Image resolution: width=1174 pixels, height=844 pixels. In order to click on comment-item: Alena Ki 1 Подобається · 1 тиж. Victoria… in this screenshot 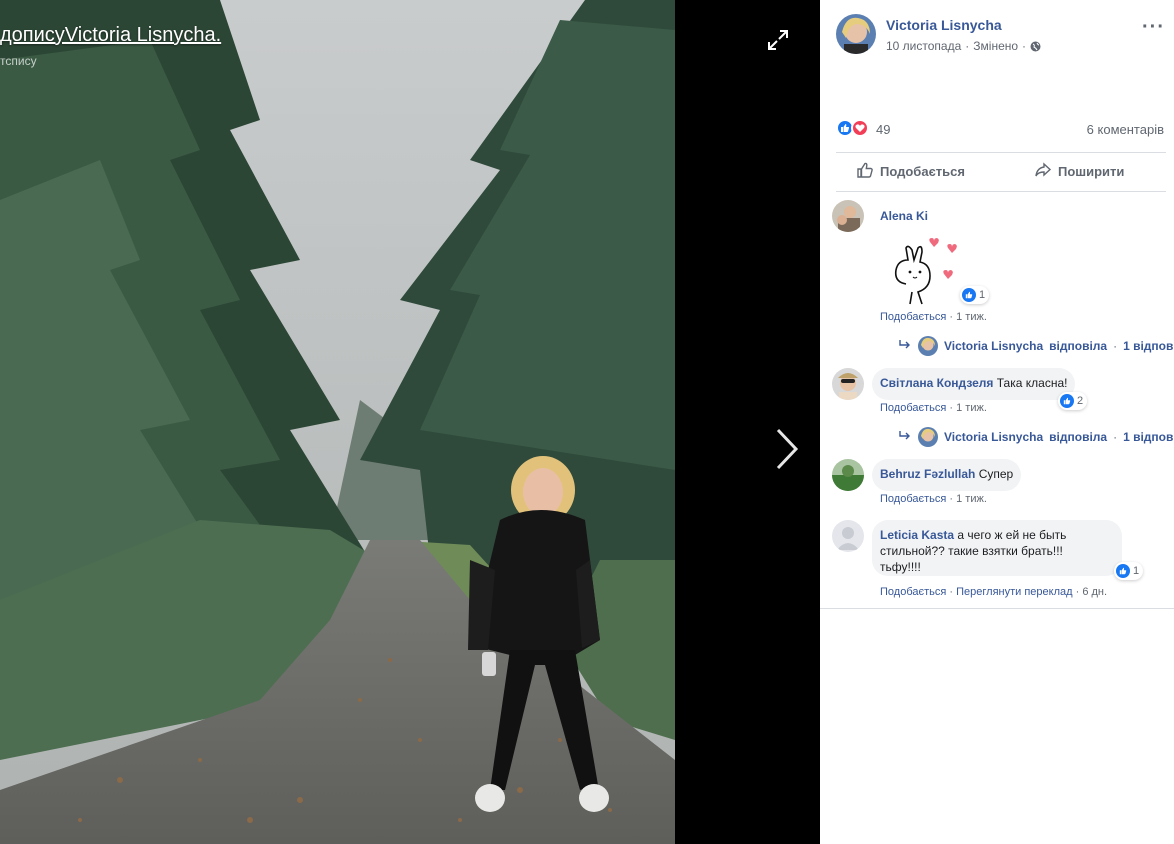, I will do `click(1003, 278)`.